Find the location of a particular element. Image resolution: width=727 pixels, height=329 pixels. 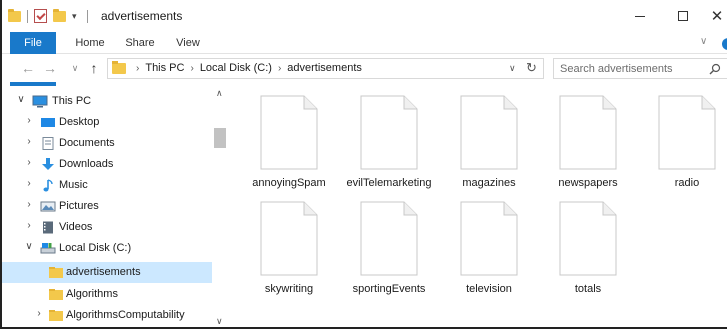

tree-item-documents: › Documents is located at coordinates (107, 143).